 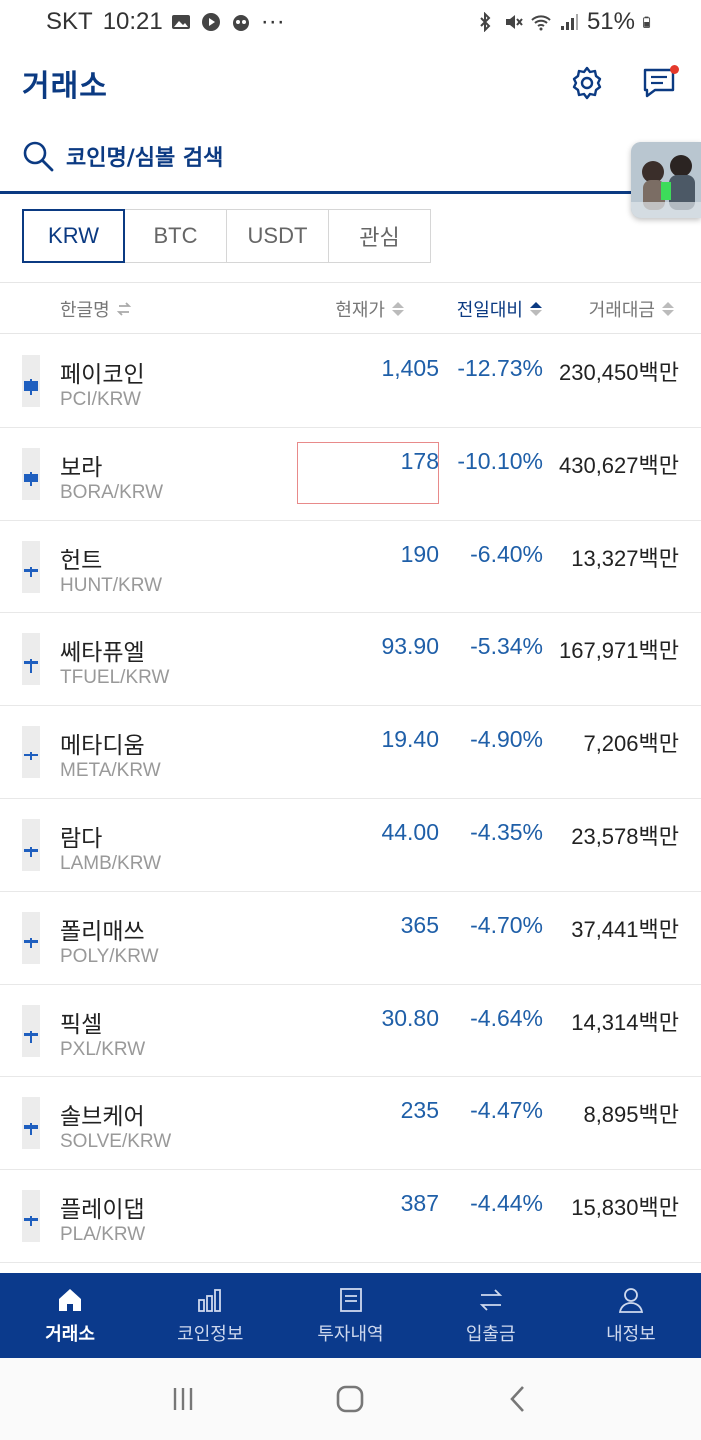 I want to click on coin-symbol: META/KRW, so click(x=110, y=771).